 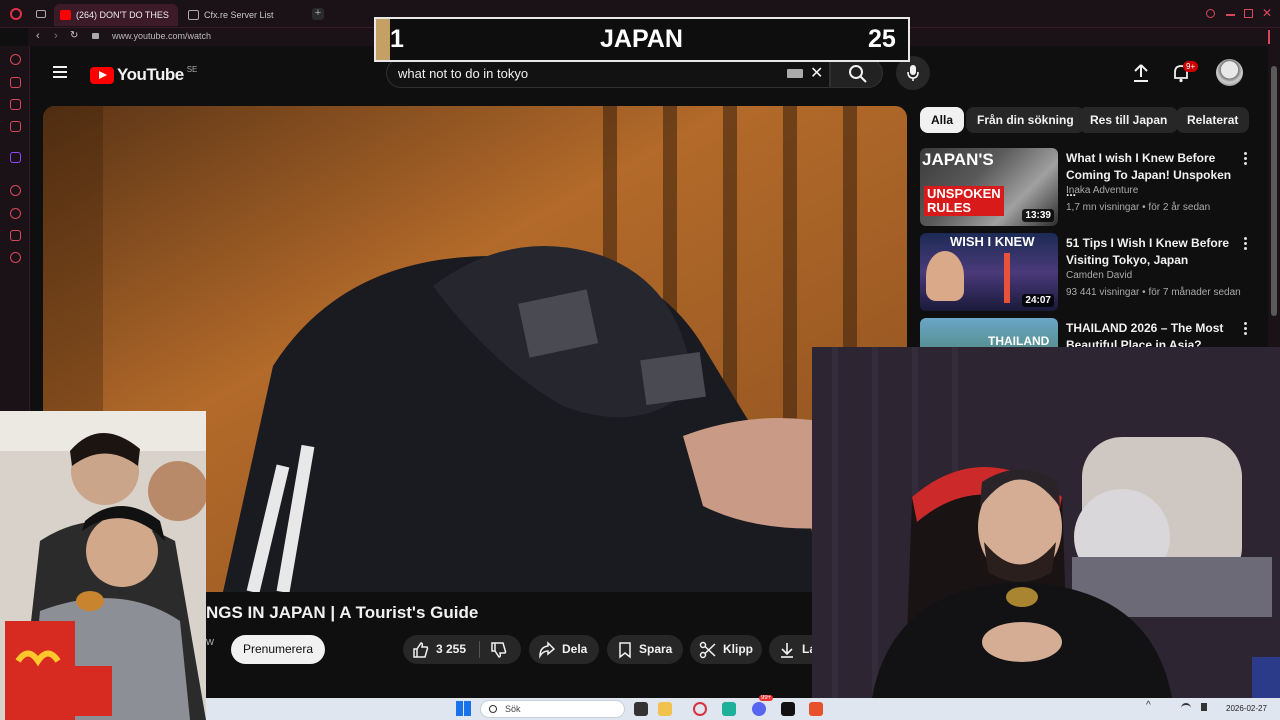 I want to click on chip-related: Relaterat, so click(x=1213, y=120).